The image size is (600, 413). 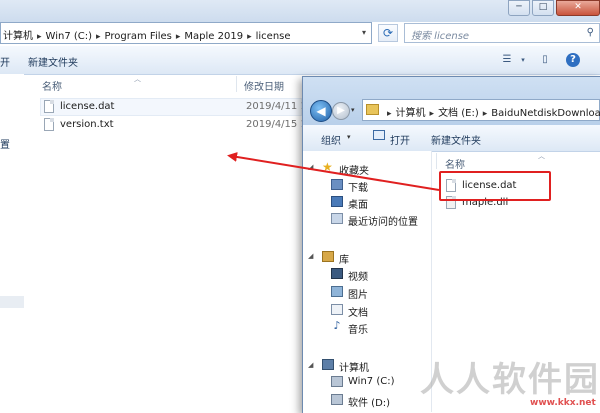 I want to click on nav-label: 软件 (D:), so click(x=369, y=403).